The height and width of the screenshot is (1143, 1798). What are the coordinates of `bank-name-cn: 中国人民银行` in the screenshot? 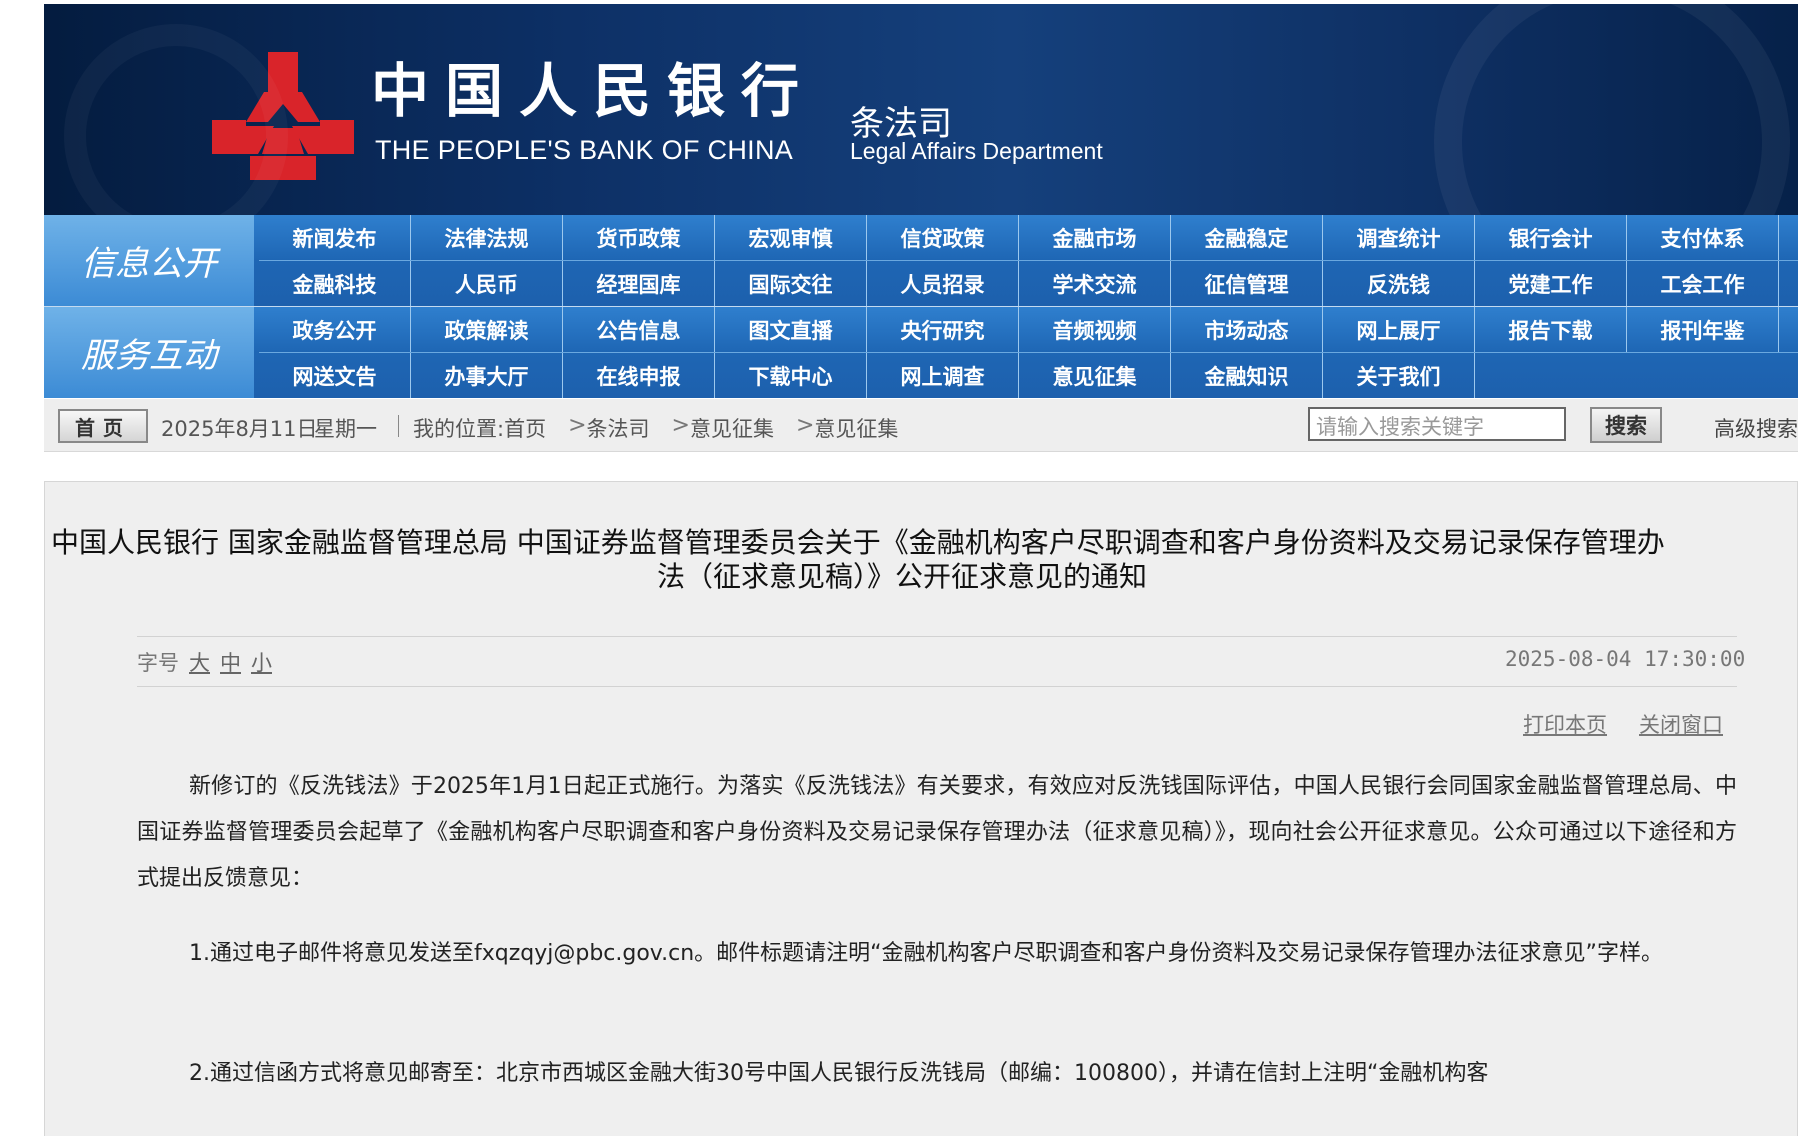 It's located at (593, 91).